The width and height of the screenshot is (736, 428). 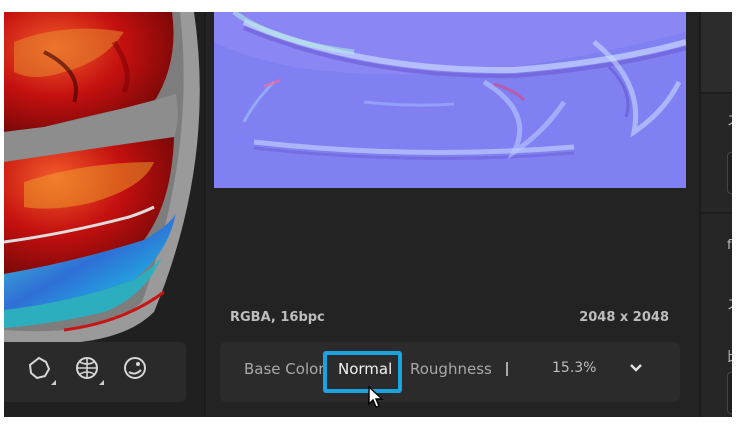 I want to click on material-ball-icon, so click(x=135, y=368).